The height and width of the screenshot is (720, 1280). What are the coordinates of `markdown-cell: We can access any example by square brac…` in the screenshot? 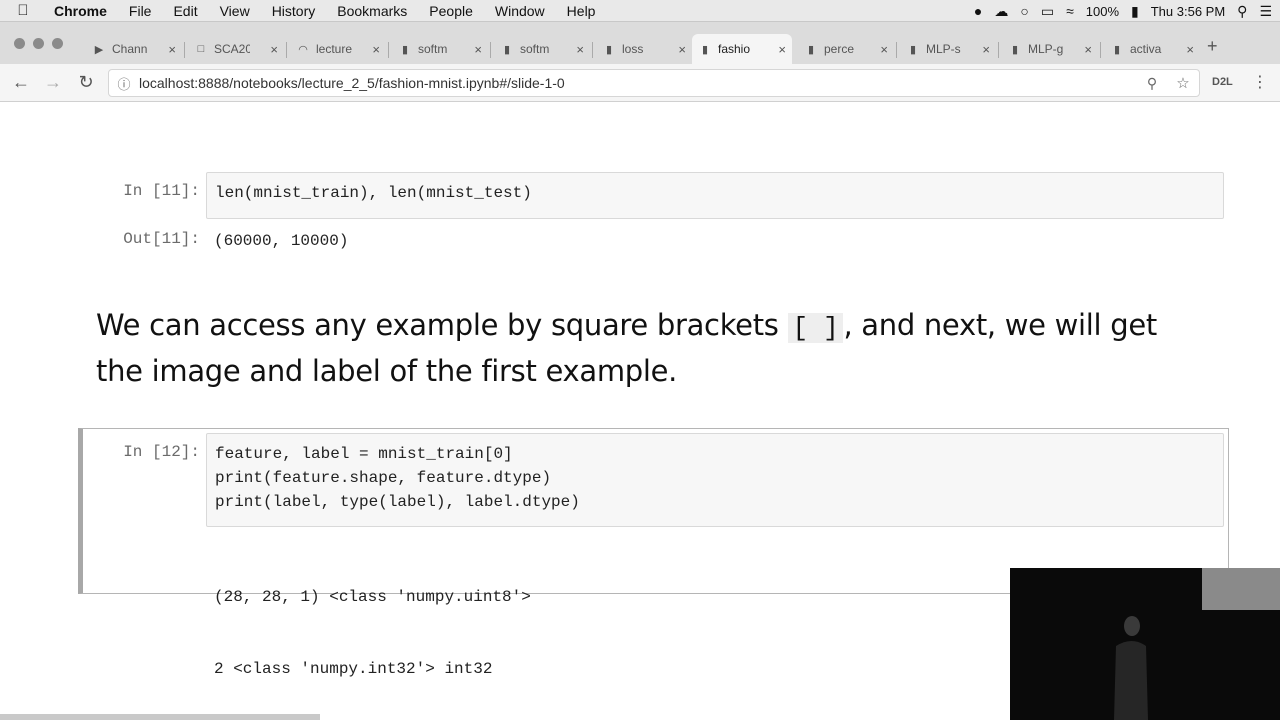 It's located at (646, 348).